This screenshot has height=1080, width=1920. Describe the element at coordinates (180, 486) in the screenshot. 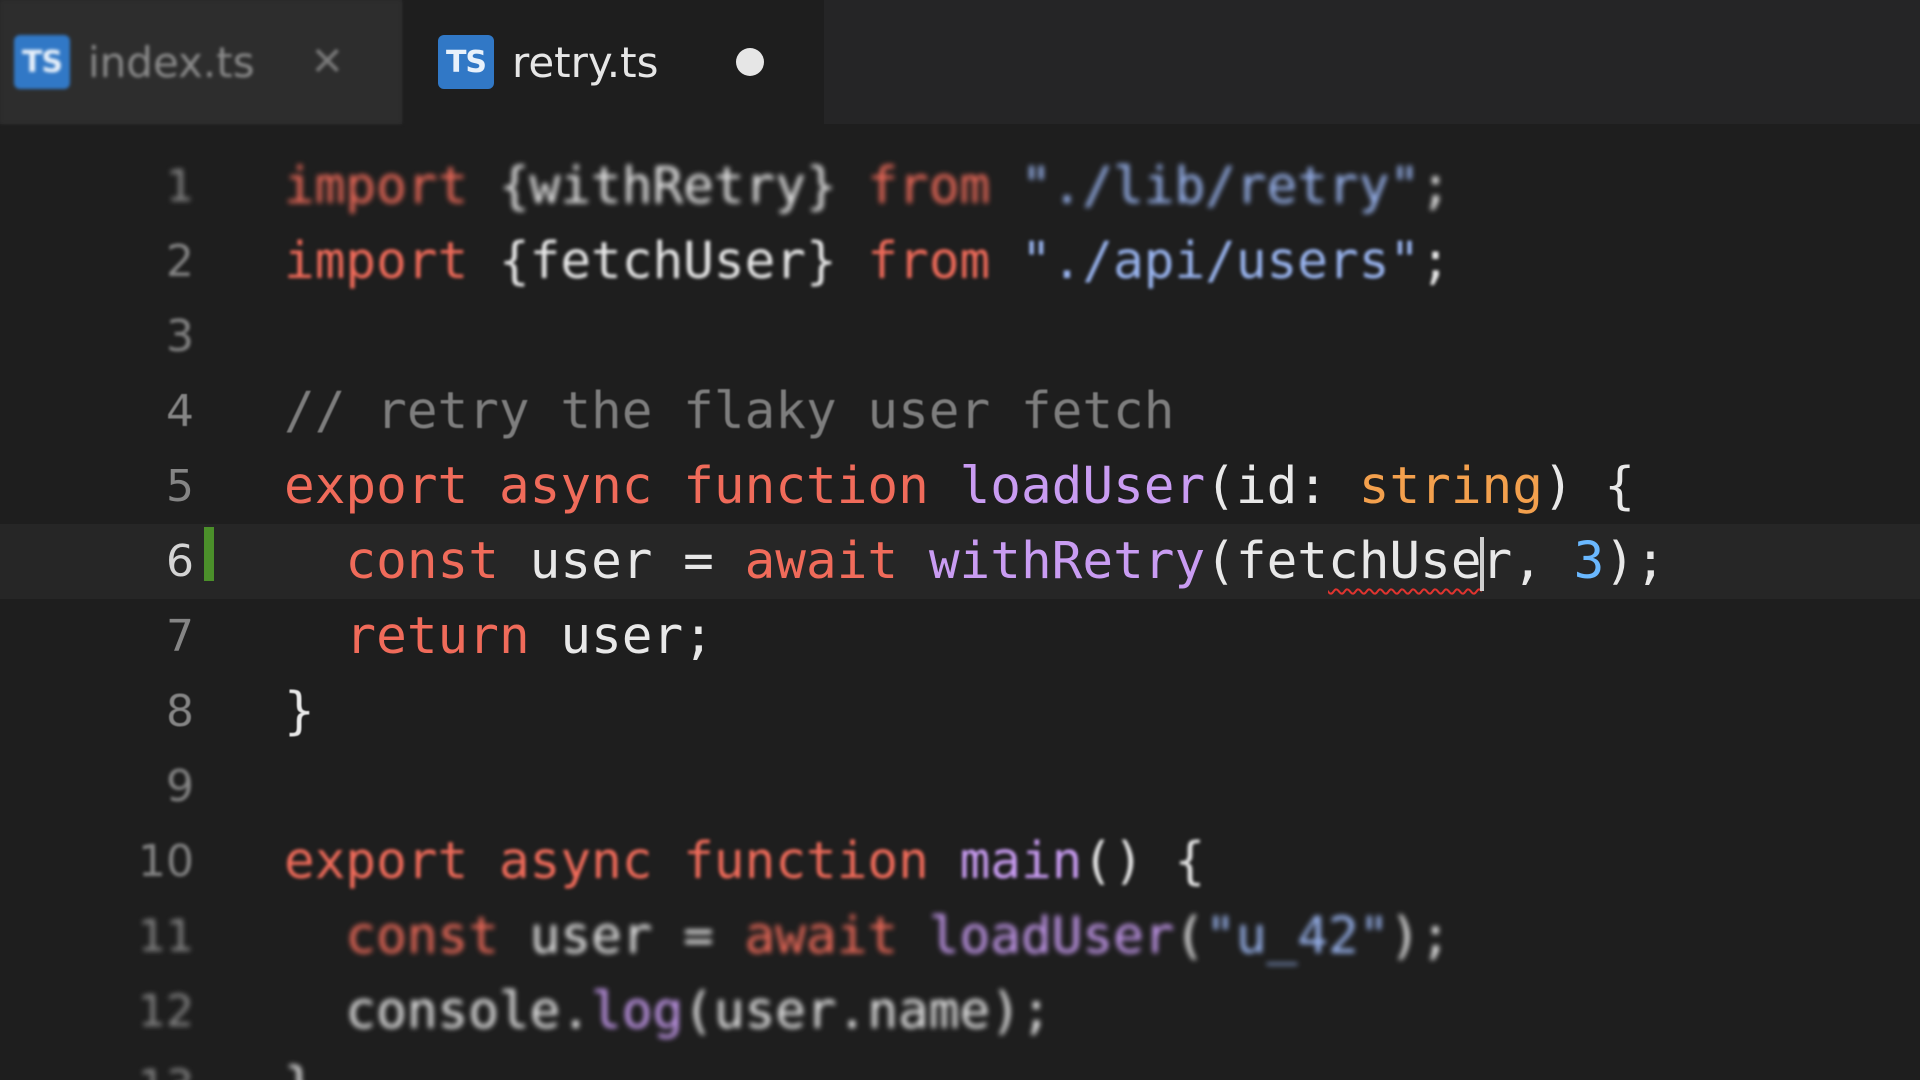

I see `line-number: 5` at that location.